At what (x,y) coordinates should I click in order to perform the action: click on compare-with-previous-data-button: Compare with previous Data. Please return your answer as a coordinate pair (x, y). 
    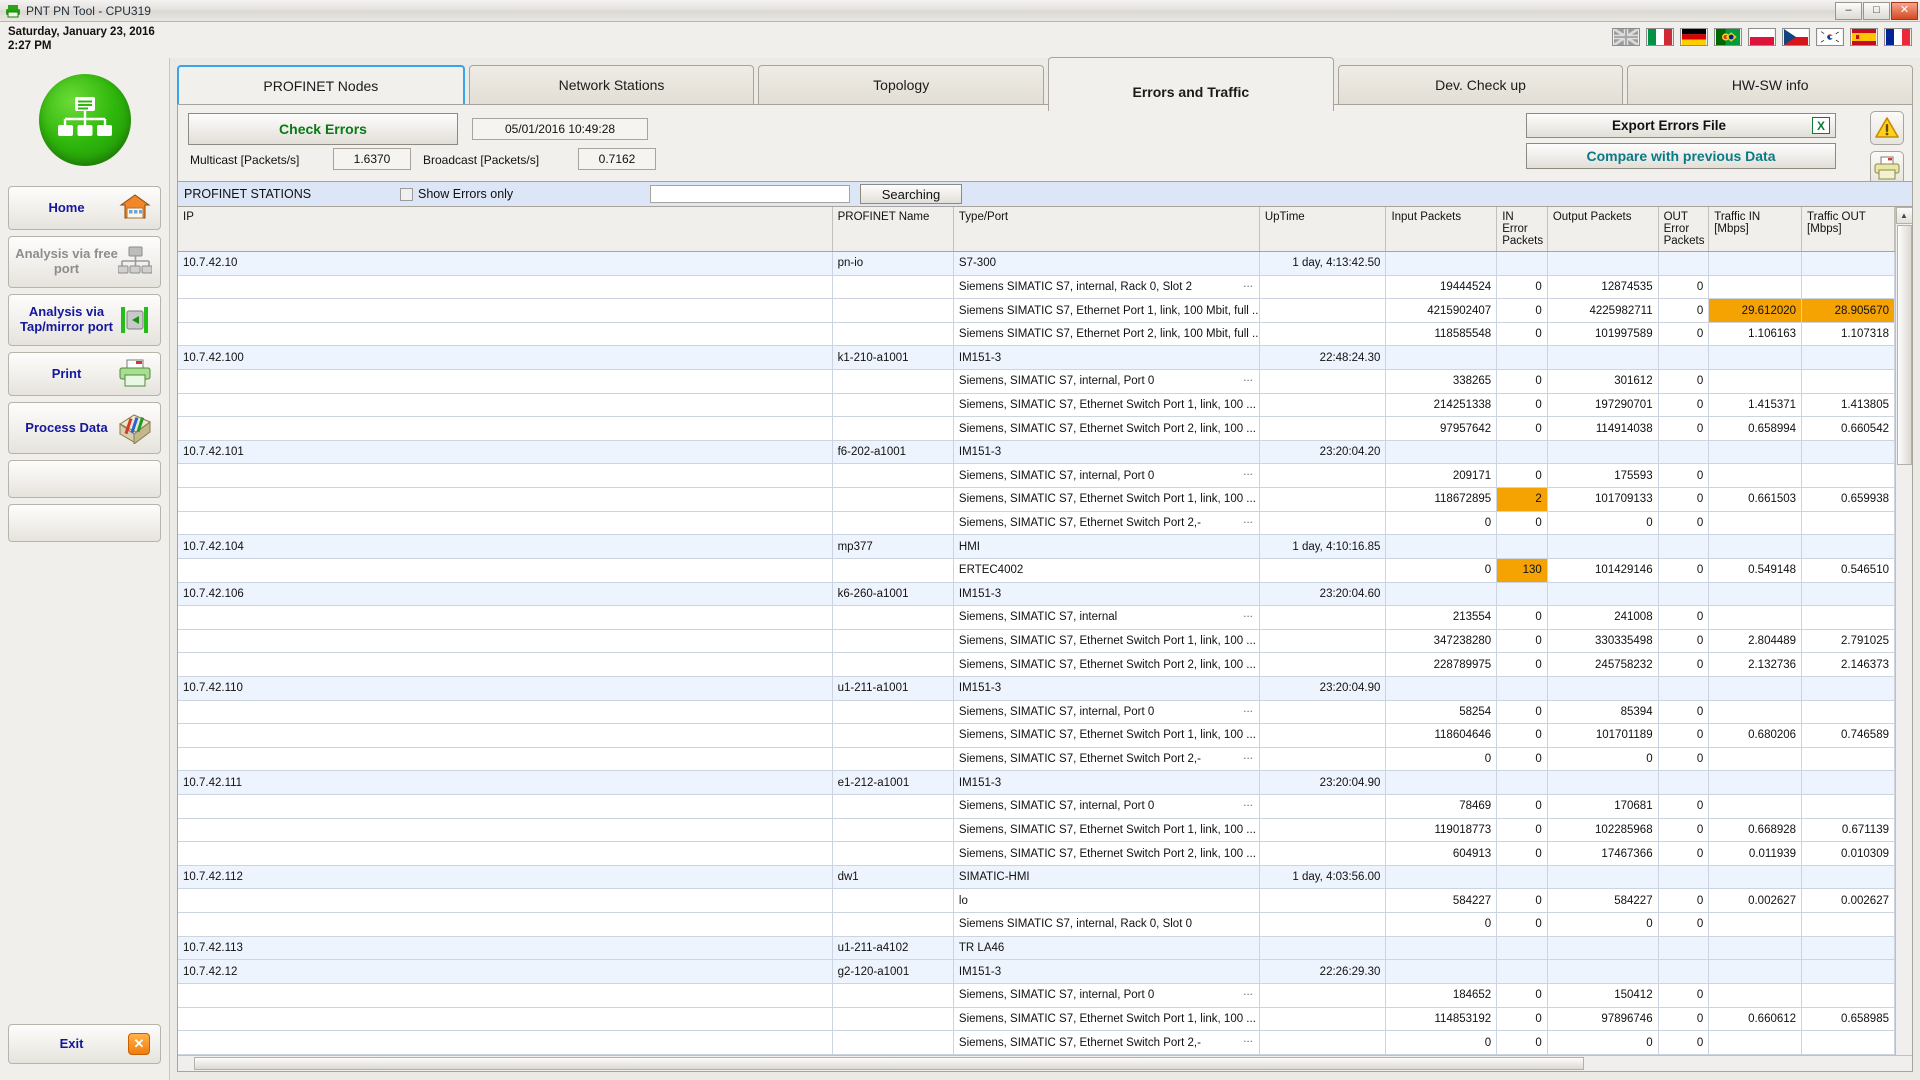
    Looking at the image, I should click on (1681, 156).